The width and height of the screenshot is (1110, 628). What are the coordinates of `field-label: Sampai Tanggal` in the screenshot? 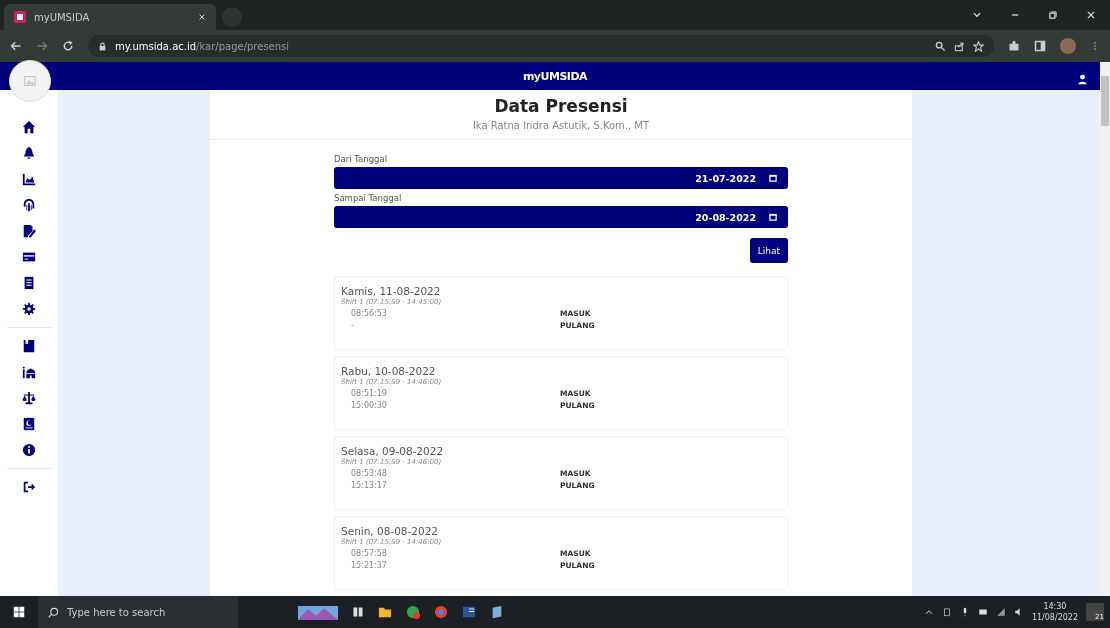 It's located at (368, 198).